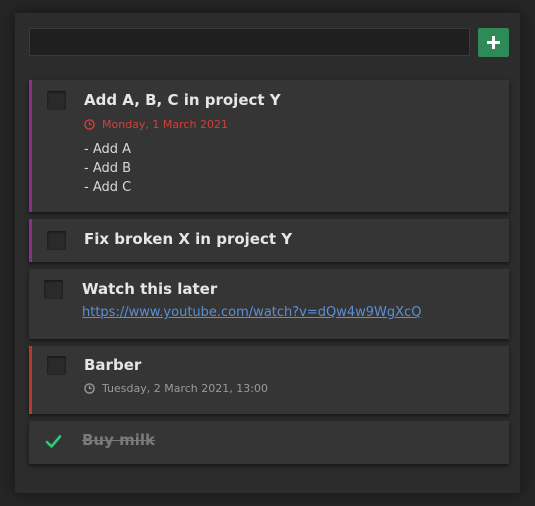 Image resolution: width=535 pixels, height=506 pixels. I want to click on task-card: Buy milk, so click(269, 442).